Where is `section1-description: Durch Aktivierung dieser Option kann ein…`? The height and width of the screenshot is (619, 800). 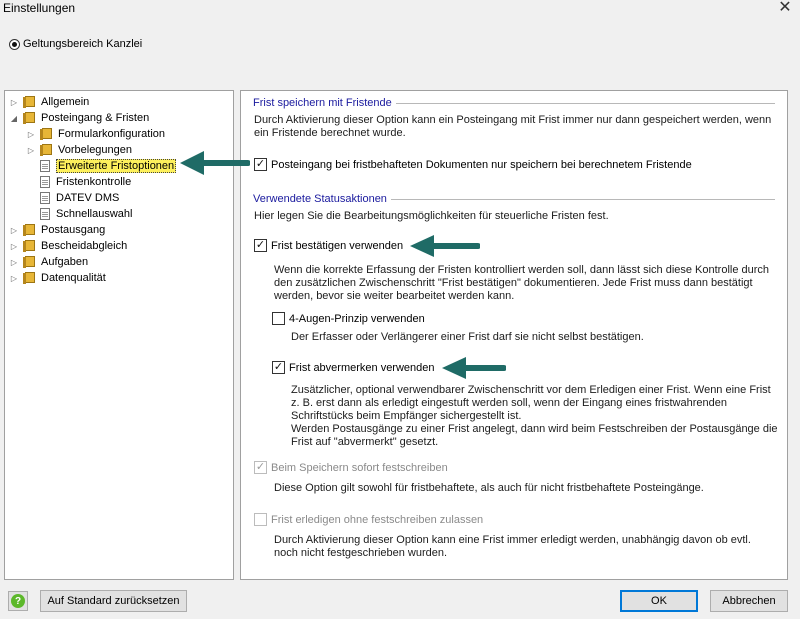
section1-description: Durch Aktivierung dieser Option kann ein… is located at coordinates (513, 126).